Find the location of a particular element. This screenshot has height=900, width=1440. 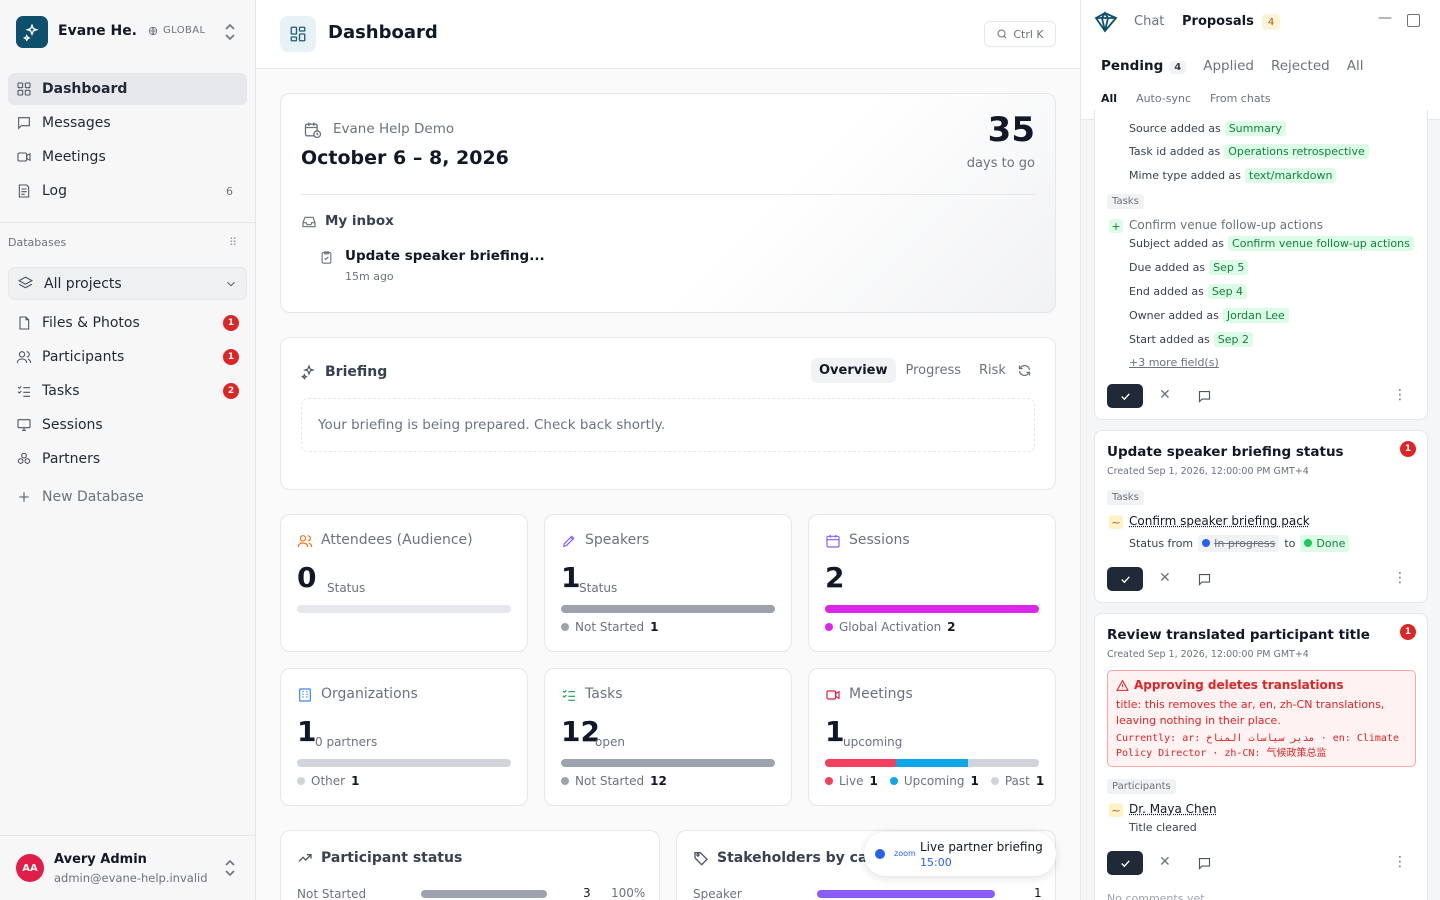

edit-icon: ~ is located at coordinates (1116, 810).